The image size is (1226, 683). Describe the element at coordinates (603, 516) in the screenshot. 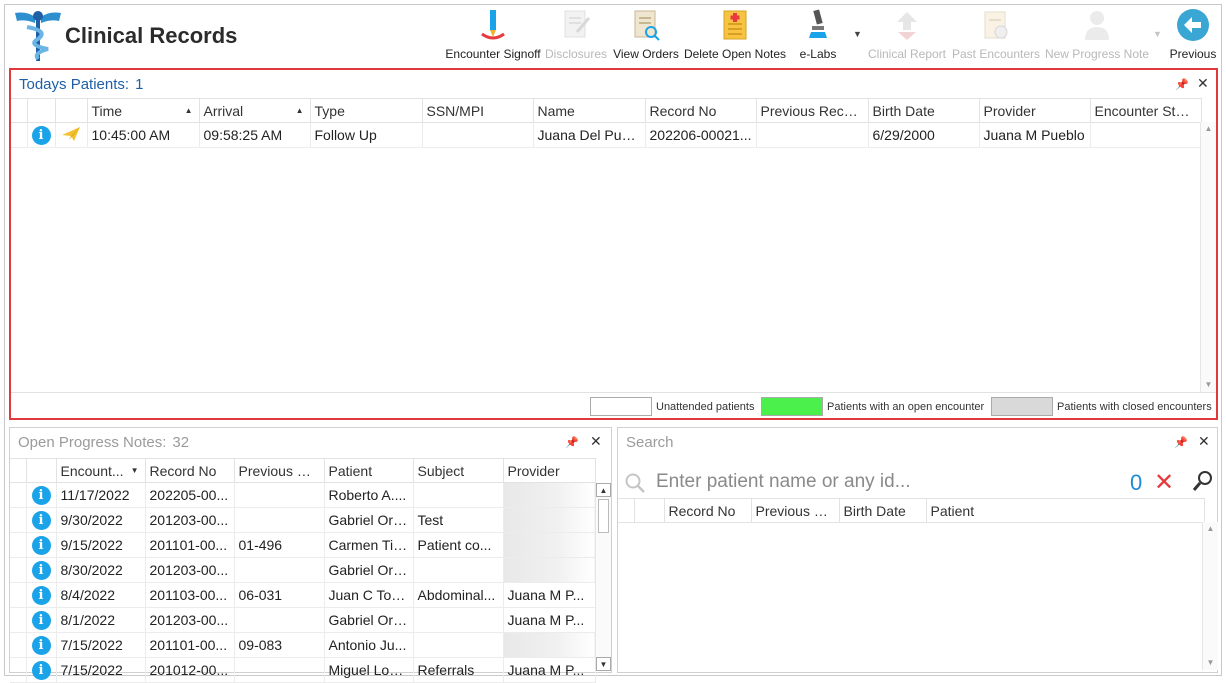

I see `scroll-thumb` at that location.